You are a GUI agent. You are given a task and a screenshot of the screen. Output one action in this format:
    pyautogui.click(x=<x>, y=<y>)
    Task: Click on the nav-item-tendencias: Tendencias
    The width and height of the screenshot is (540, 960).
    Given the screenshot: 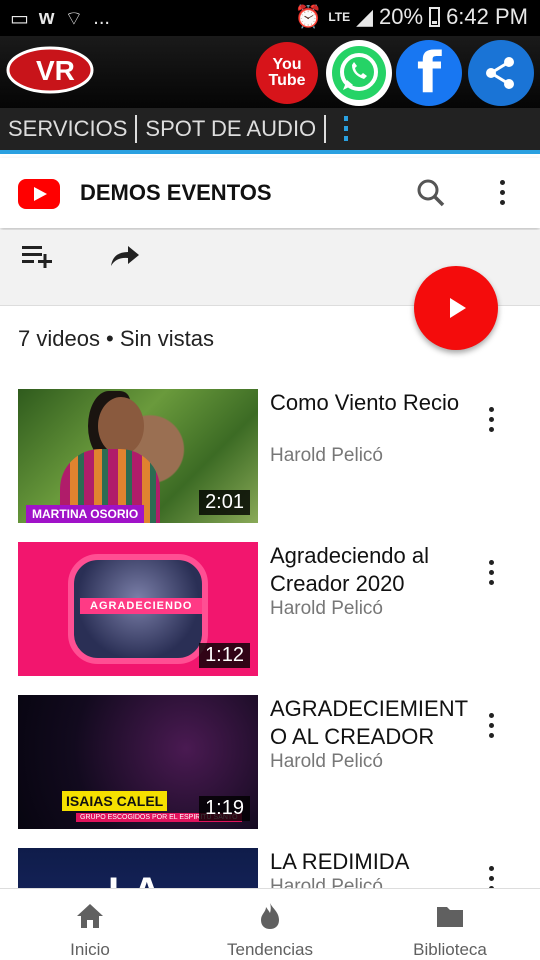 What is the action you would take?
    pyautogui.click(x=270, y=924)
    